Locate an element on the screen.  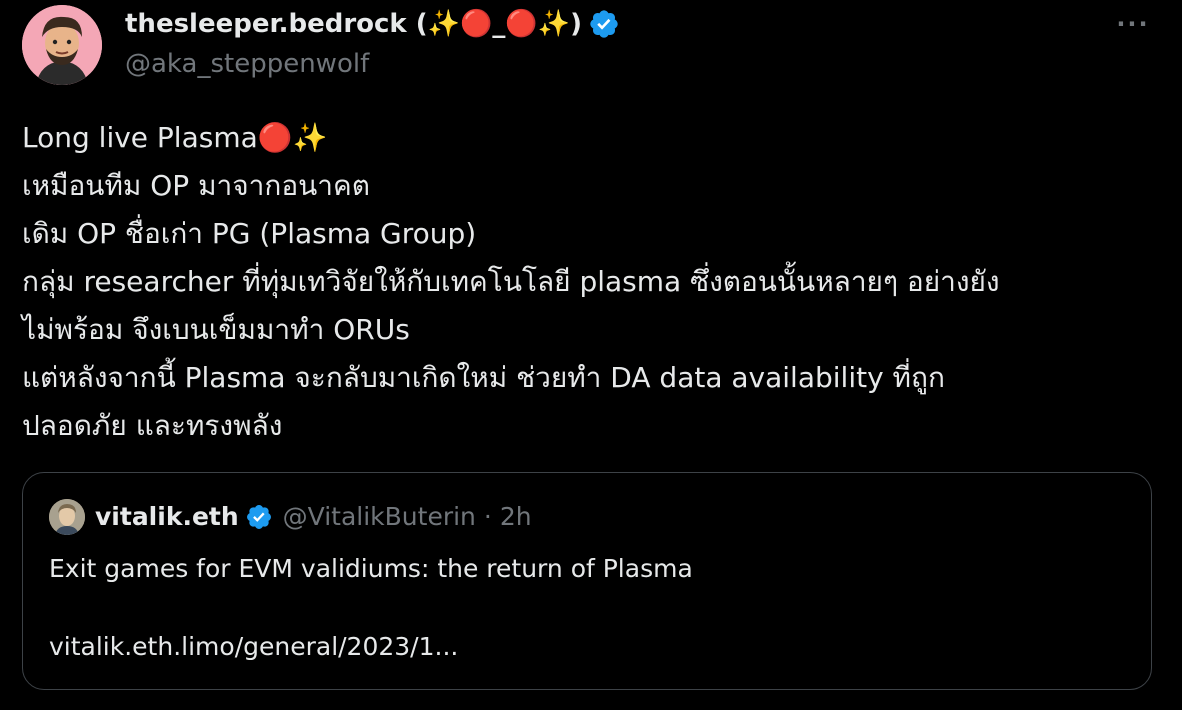
author-handle: @aka_steppenwolf is located at coordinates (372, 64).